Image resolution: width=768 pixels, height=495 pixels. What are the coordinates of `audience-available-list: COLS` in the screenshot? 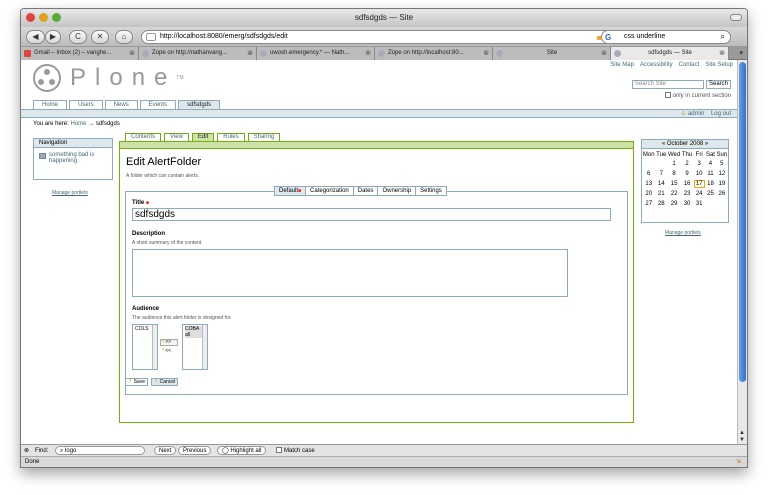 It's located at (145, 347).